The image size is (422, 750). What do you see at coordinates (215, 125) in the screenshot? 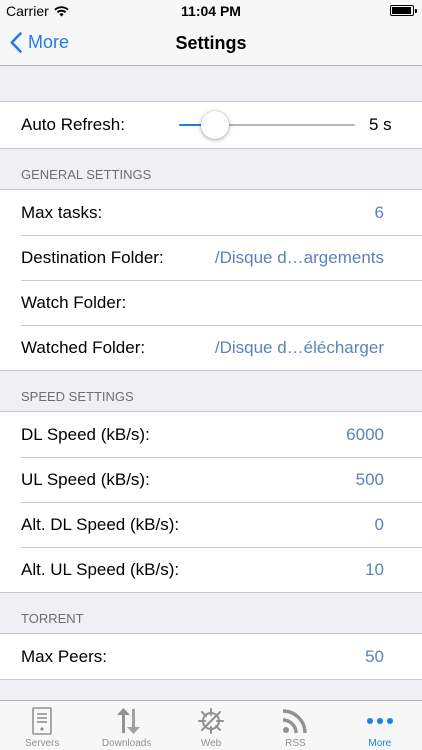
I see `slider-thumb` at bounding box center [215, 125].